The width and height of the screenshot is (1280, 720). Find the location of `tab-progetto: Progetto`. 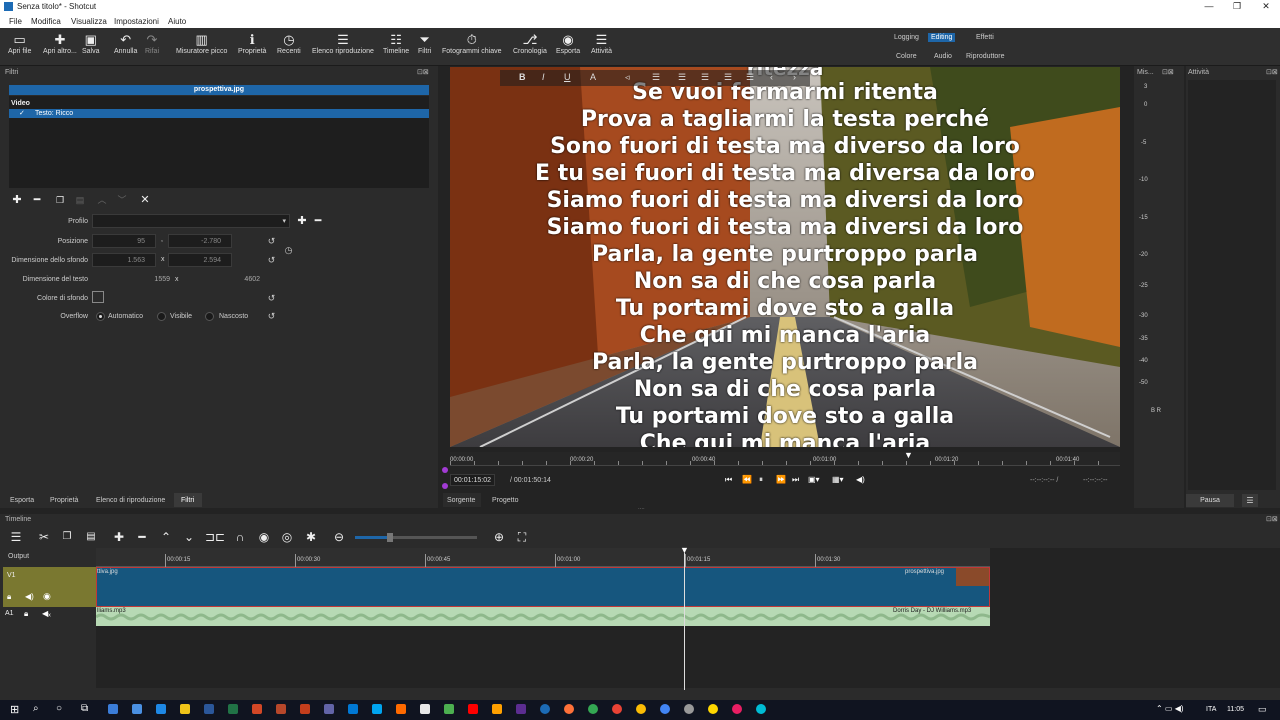

tab-progetto: Progetto is located at coordinates (505, 500).